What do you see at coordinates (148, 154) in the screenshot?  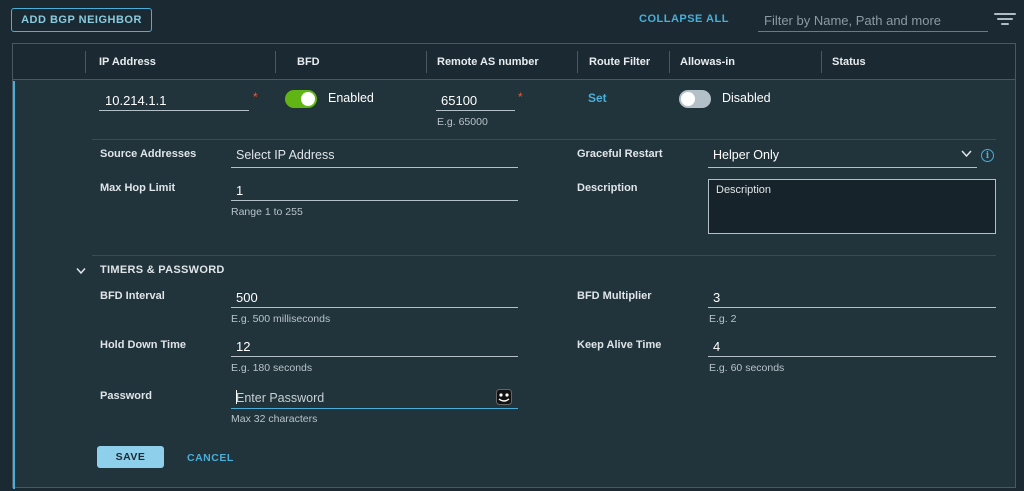 I see `source-addresses-label: Source Addresses` at bounding box center [148, 154].